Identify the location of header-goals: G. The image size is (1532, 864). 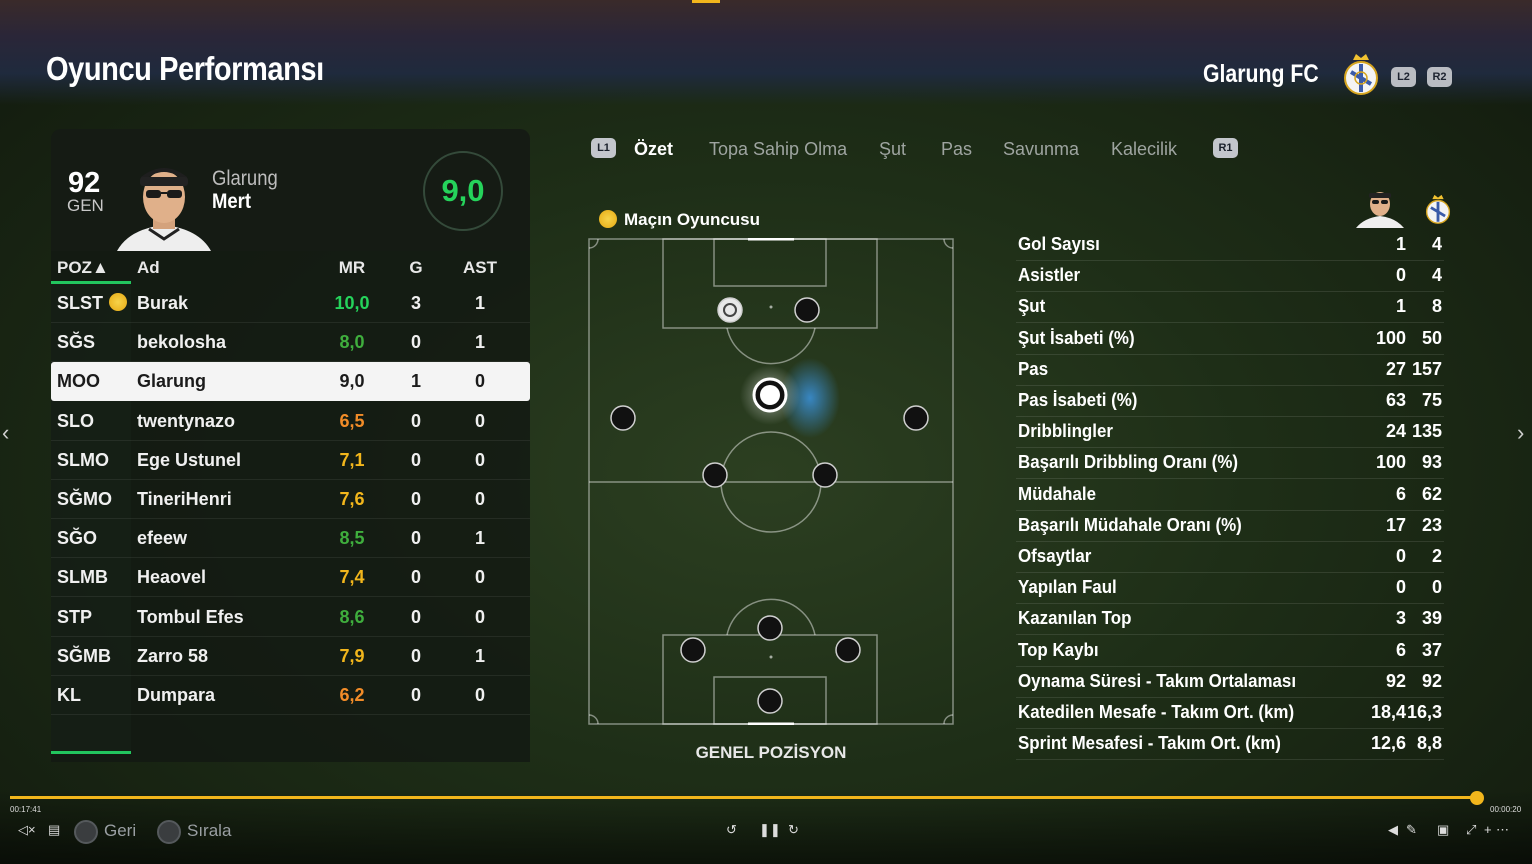
(416, 268).